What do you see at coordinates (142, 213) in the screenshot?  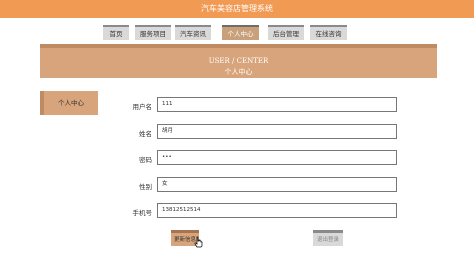 I see `phone-label: 手机号` at bounding box center [142, 213].